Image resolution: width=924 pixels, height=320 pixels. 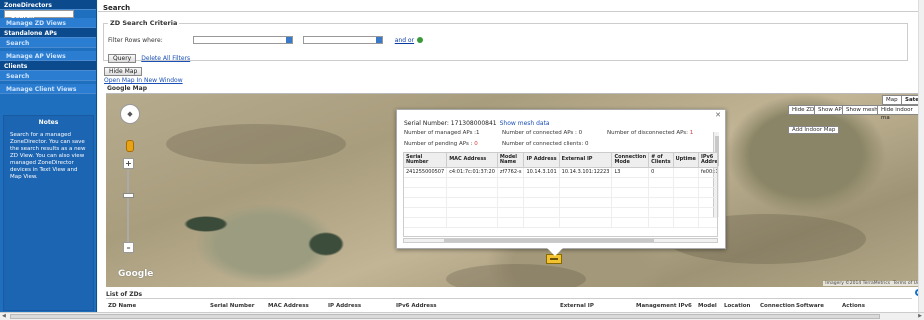 I want to click on scroll-left-icon: ◀, so click(x=4, y=316).